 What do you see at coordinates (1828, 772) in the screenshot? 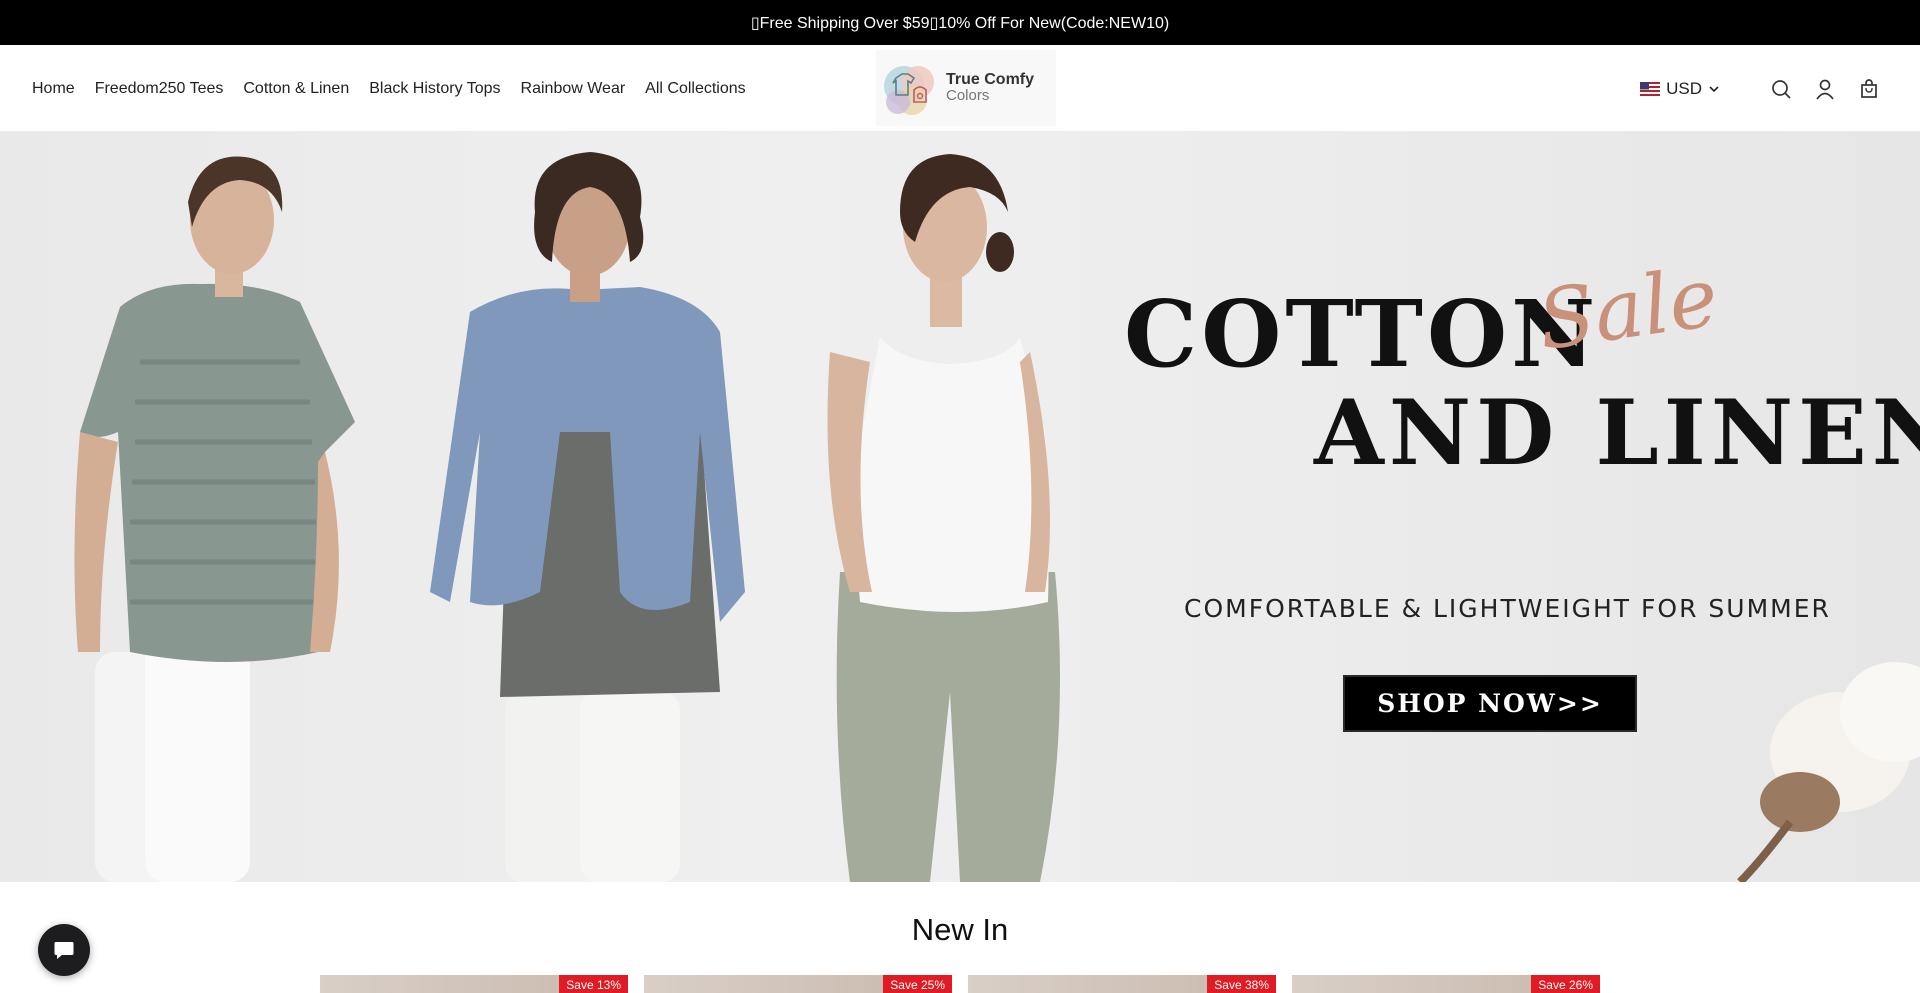
I see `cotton-boll-decoration` at bounding box center [1828, 772].